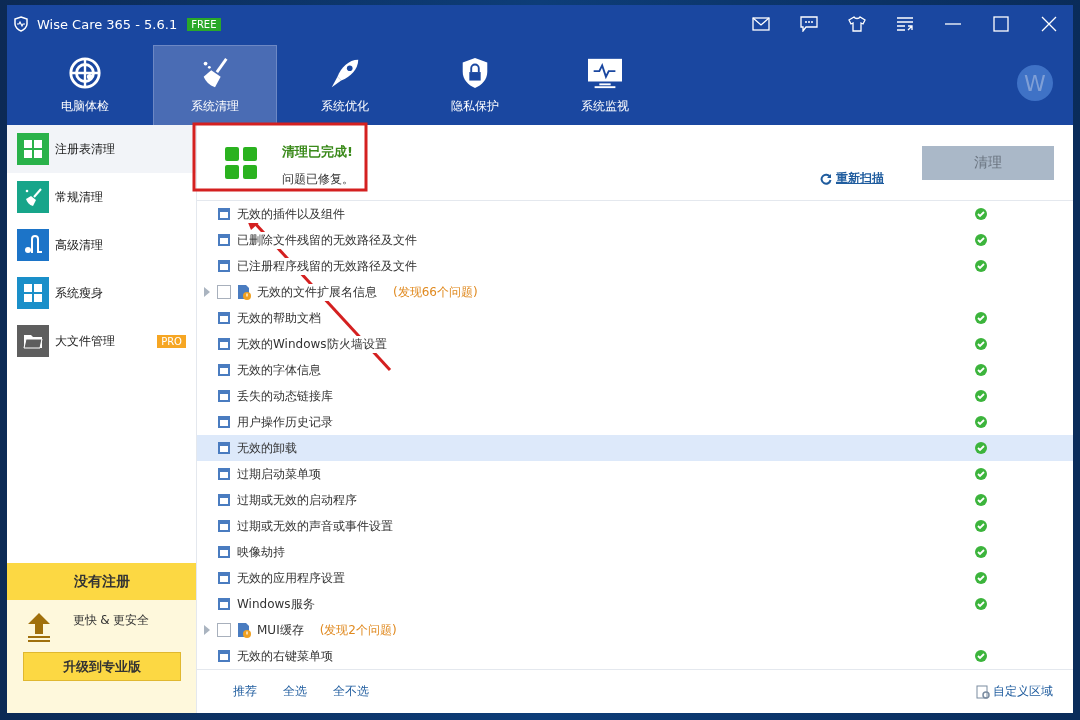 The width and height of the screenshot is (1080, 720). I want to click on result-title: 清理已完成!, so click(318, 152).